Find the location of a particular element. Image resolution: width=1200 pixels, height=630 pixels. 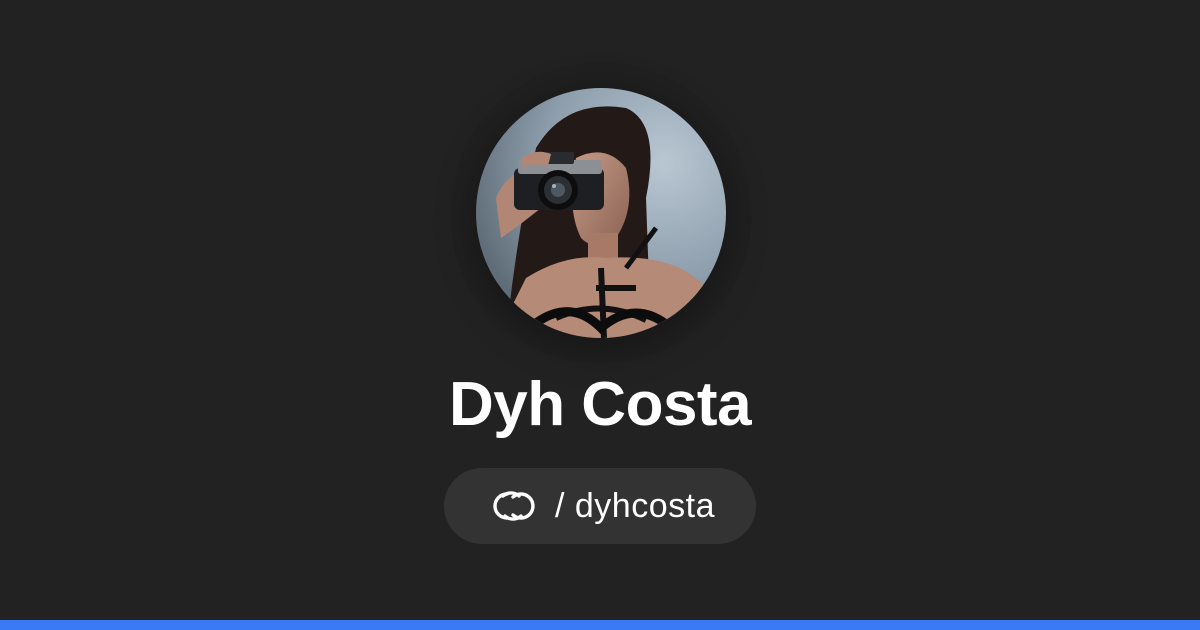

profile-handle-link: / dyhcosta is located at coordinates (600, 506).